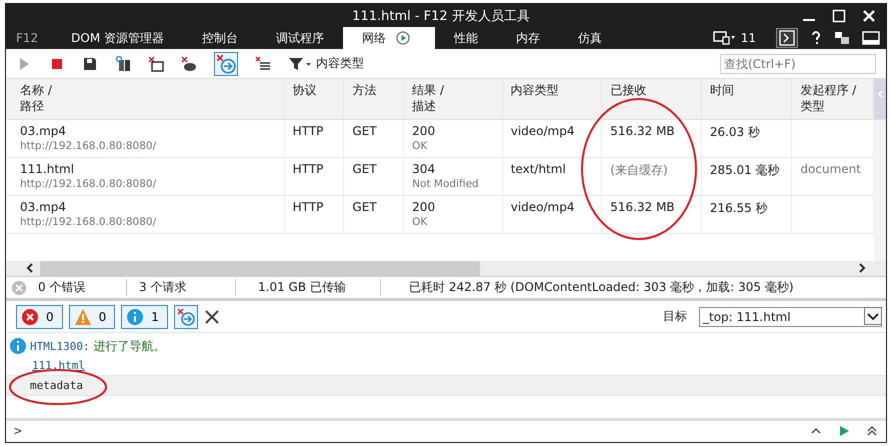 This screenshot has height=446, width=892. Describe the element at coordinates (735, 132) in the screenshot. I see `time-text: 26.03 秒` at that location.